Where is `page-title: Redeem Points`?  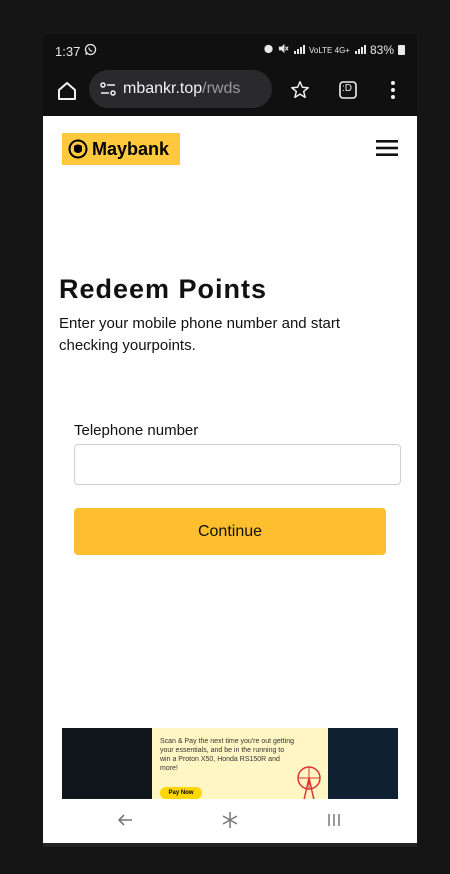 page-title: Redeem Points is located at coordinates (163, 289).